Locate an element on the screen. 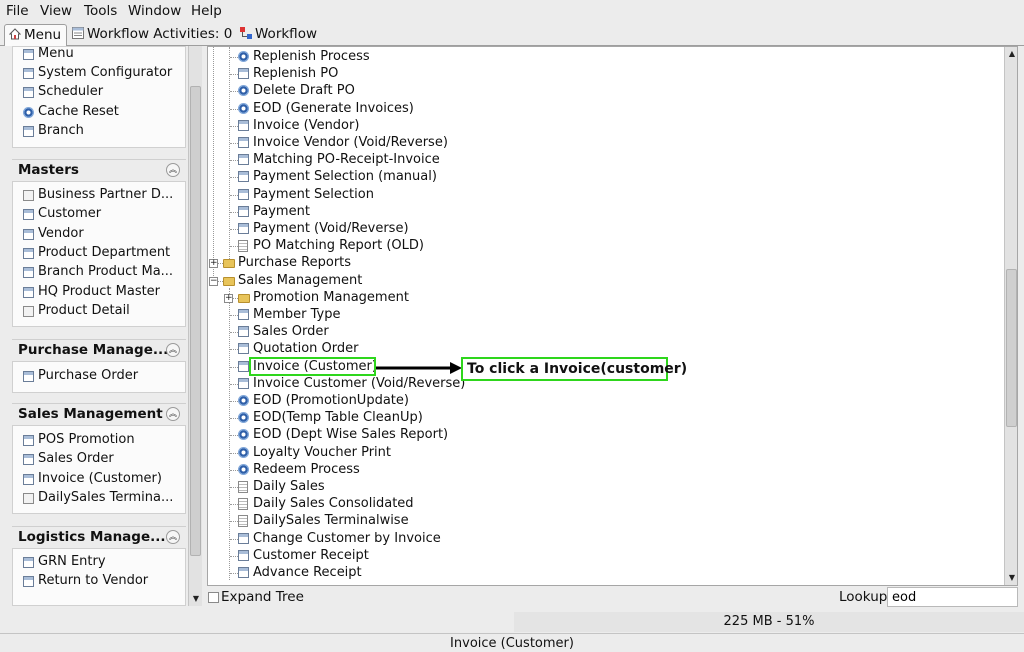 The height and width of the screenshot is (652, 1024). sidebar-item-label: Branch is located at coordinates (61, 130).